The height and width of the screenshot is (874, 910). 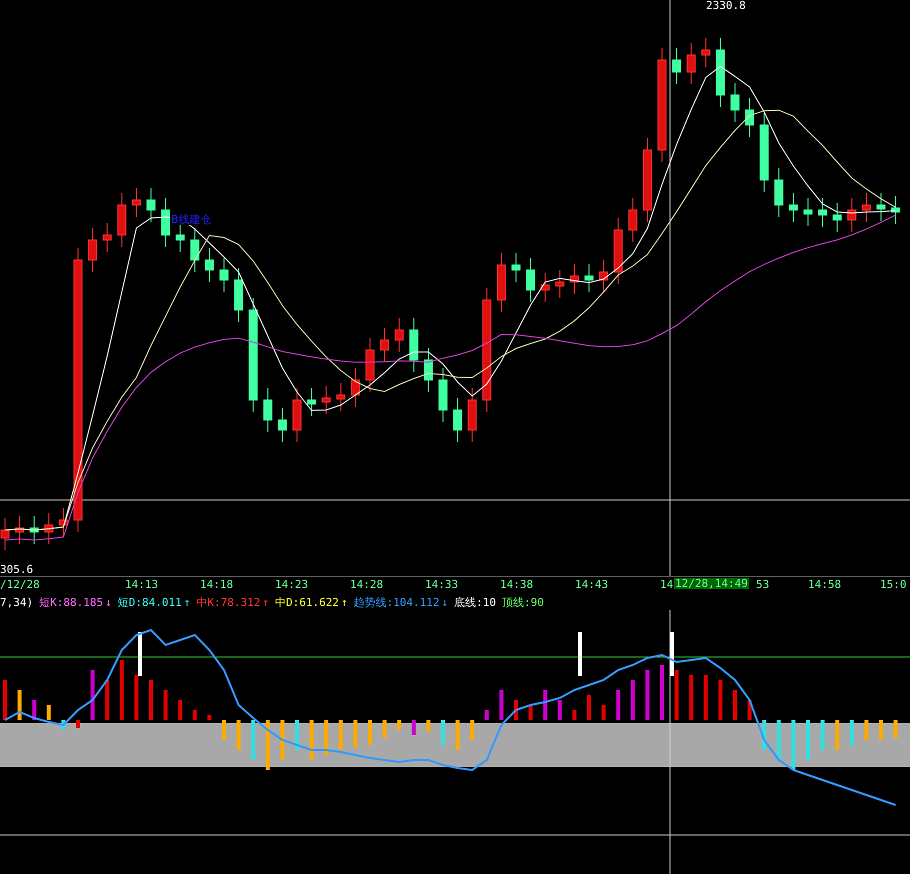 I want to click on time-axis-label: 15:0, so click(x=893, y=584).